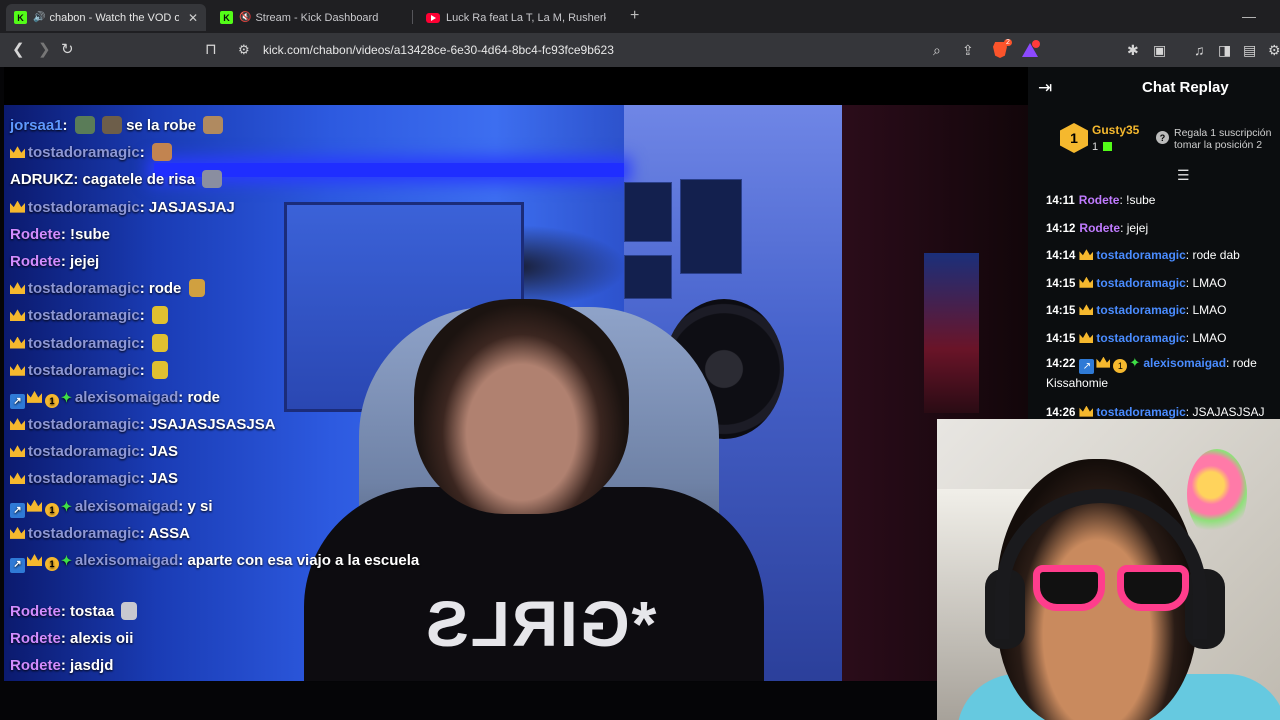  Describe the element at coordinates (1249, 16) in the screenshot. I see `minimize-button: —` at that location.